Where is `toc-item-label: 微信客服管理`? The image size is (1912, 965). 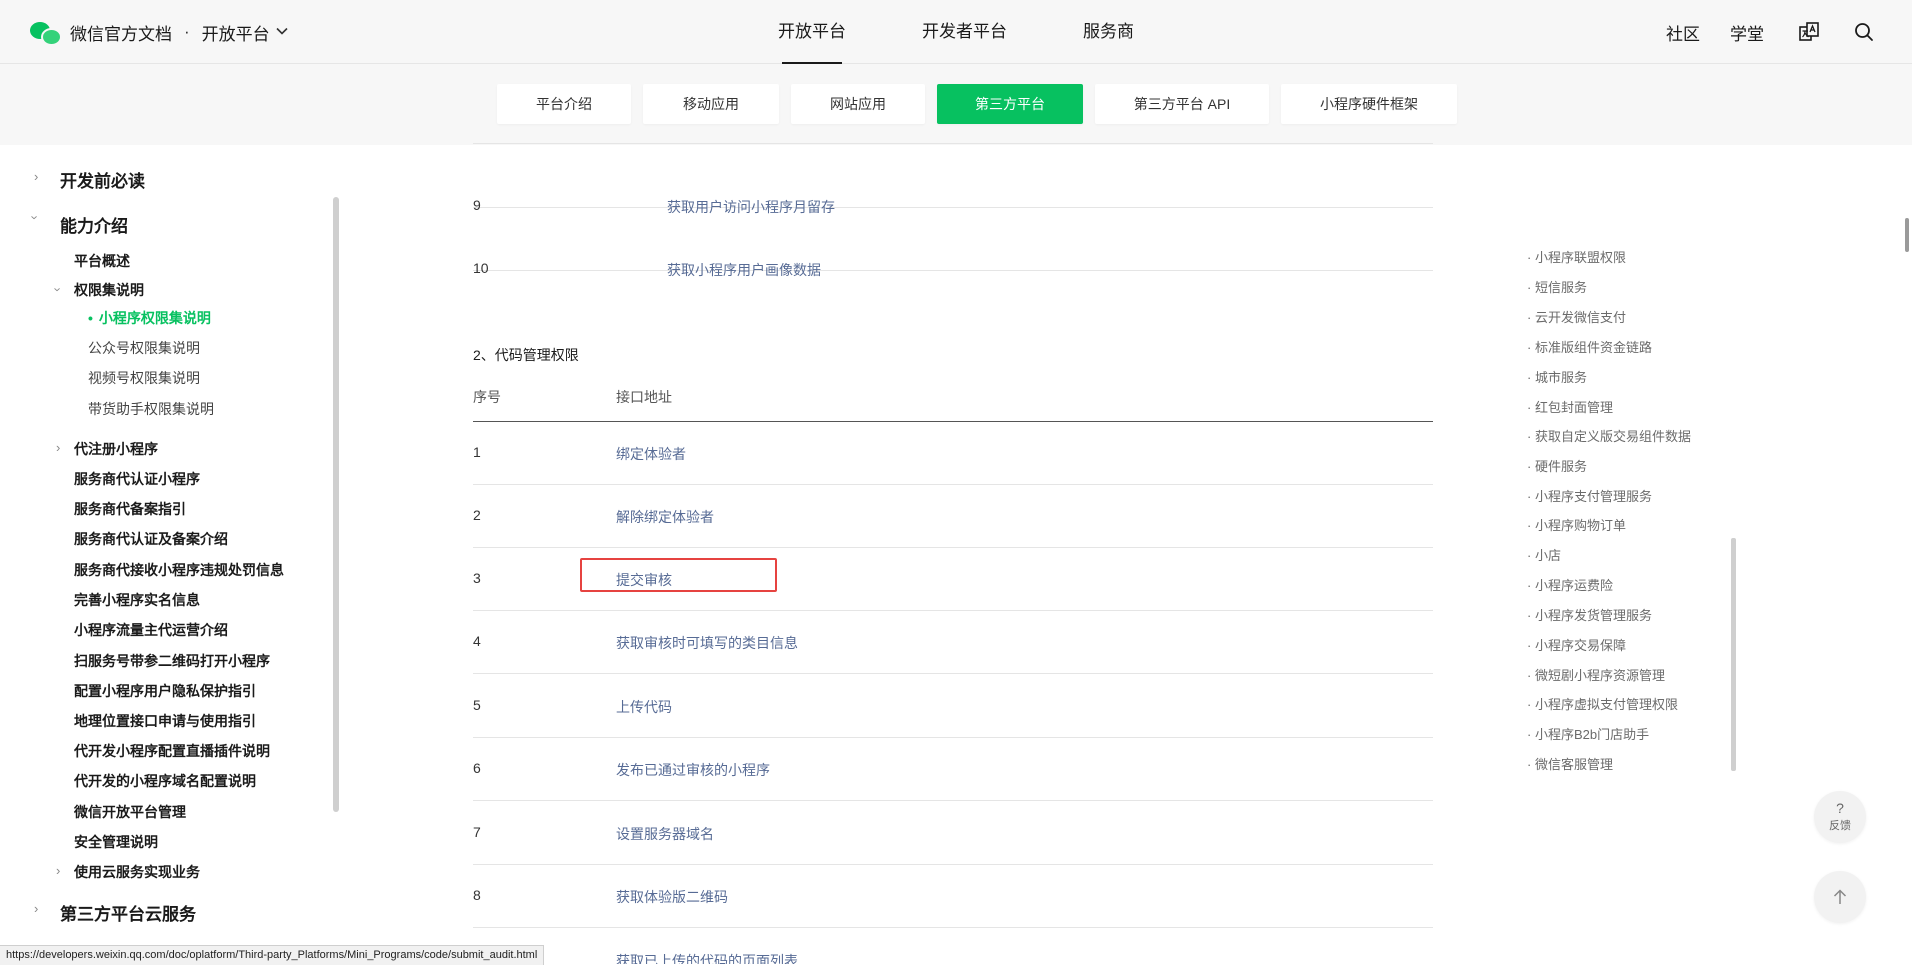 toc-item-label: 微信客服管理 is located at coordinates (1573, 764).